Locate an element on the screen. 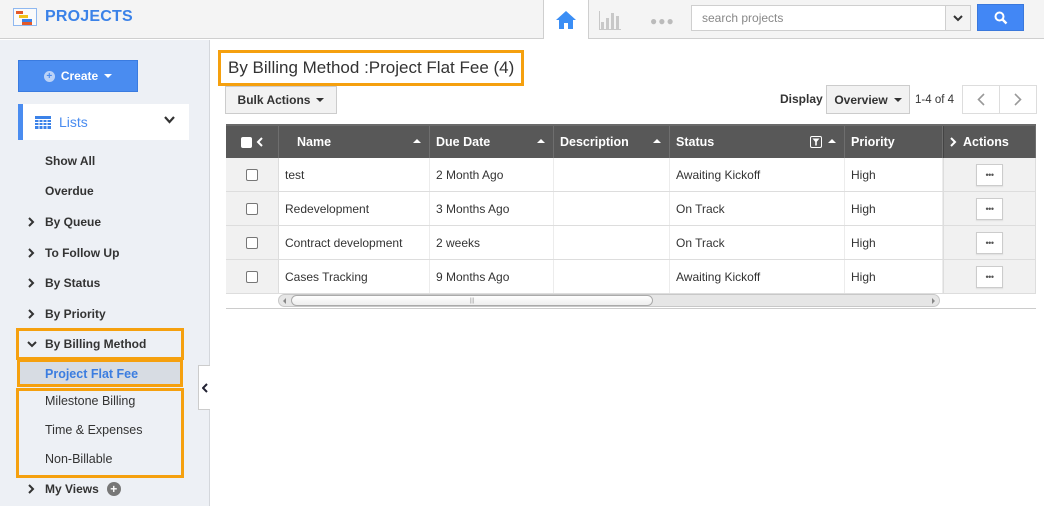  bar-chart-icon is located at coordinates (610, 20).